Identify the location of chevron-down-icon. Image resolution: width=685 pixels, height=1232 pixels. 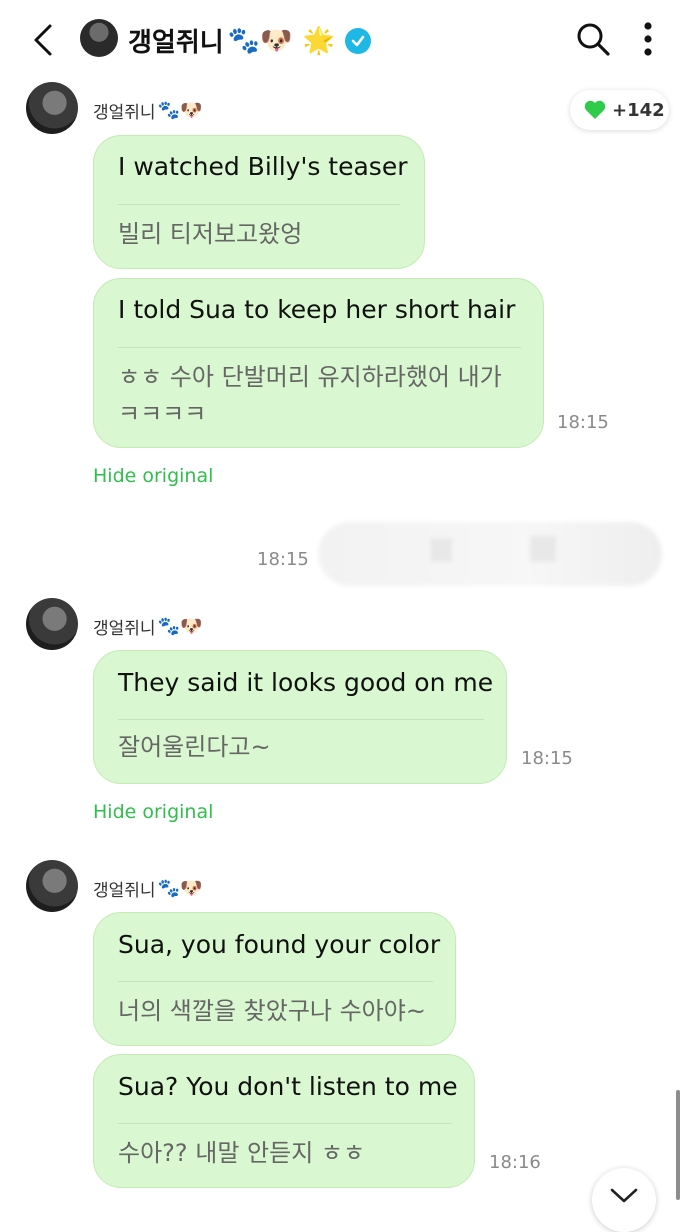
(624, 1195).